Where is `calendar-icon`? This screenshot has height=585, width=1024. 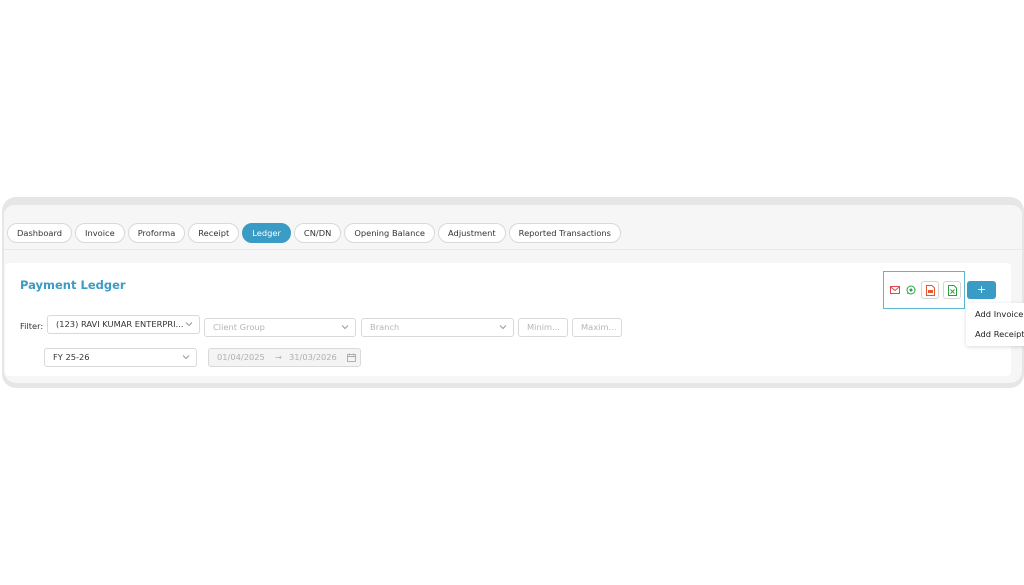
calendar-icon is located at coordinates (351, 357).